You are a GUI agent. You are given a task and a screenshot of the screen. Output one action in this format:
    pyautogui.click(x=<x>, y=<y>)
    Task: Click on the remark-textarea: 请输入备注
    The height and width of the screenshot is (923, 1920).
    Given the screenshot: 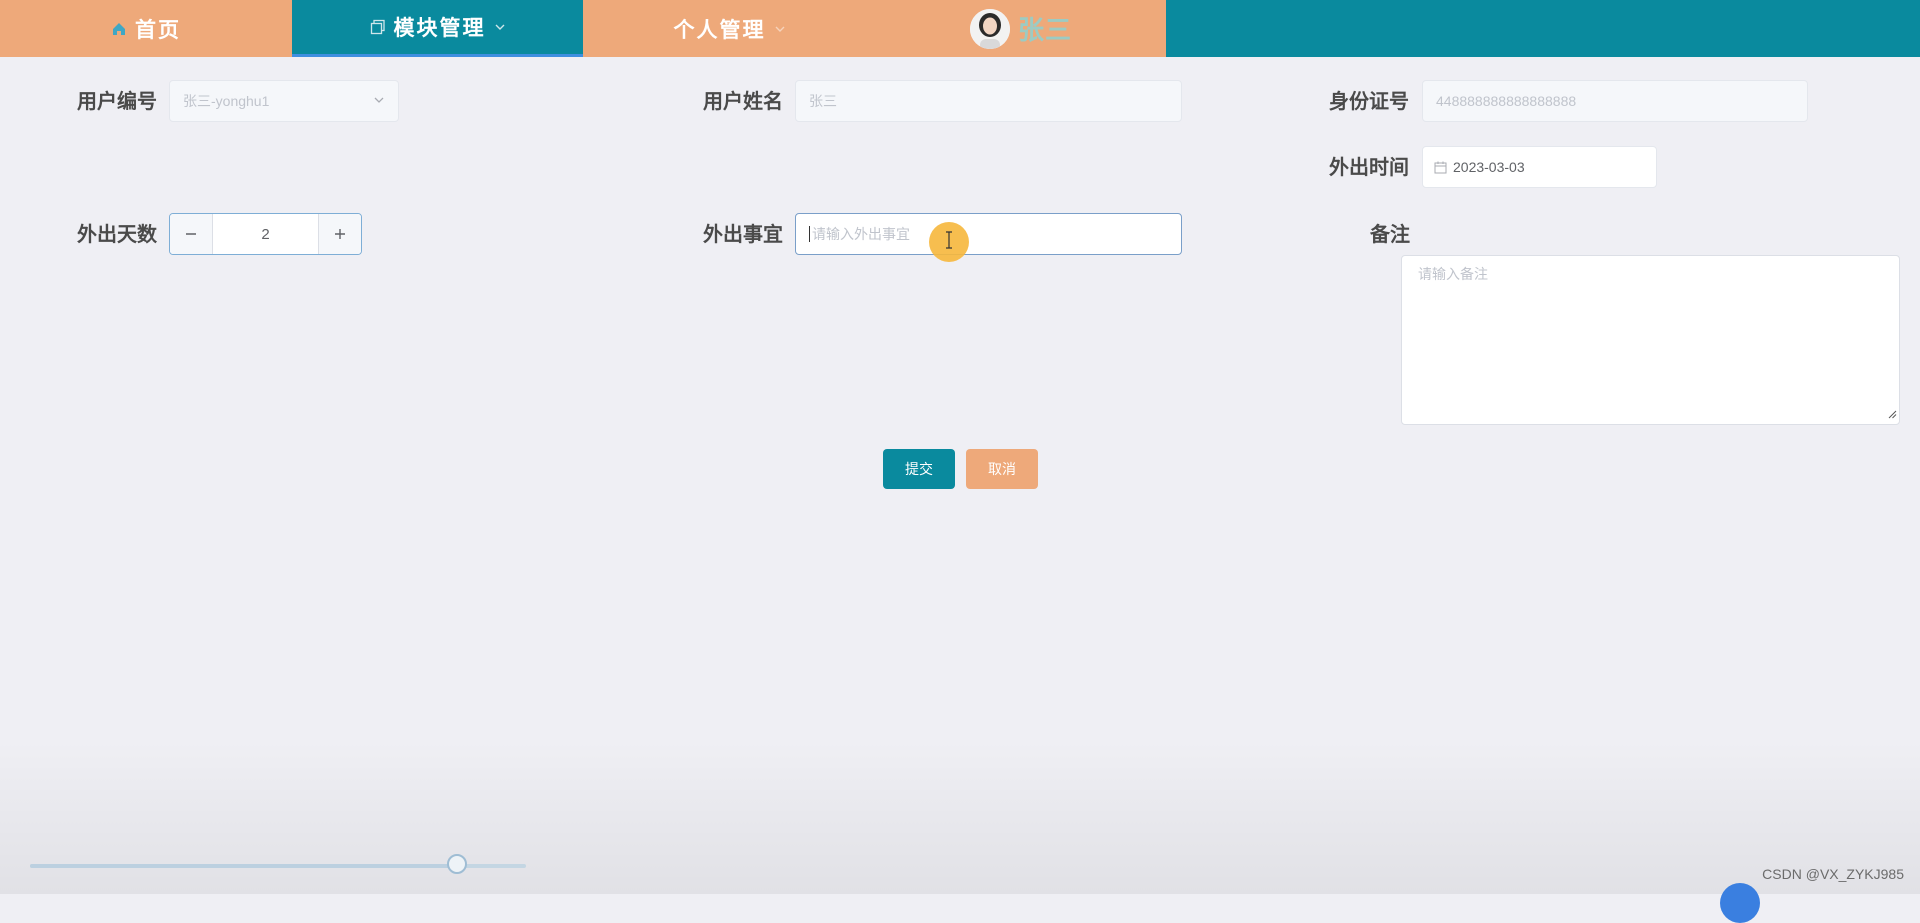 What is the action you would take?
    pyautogui.click(x=1650, y=340)
    